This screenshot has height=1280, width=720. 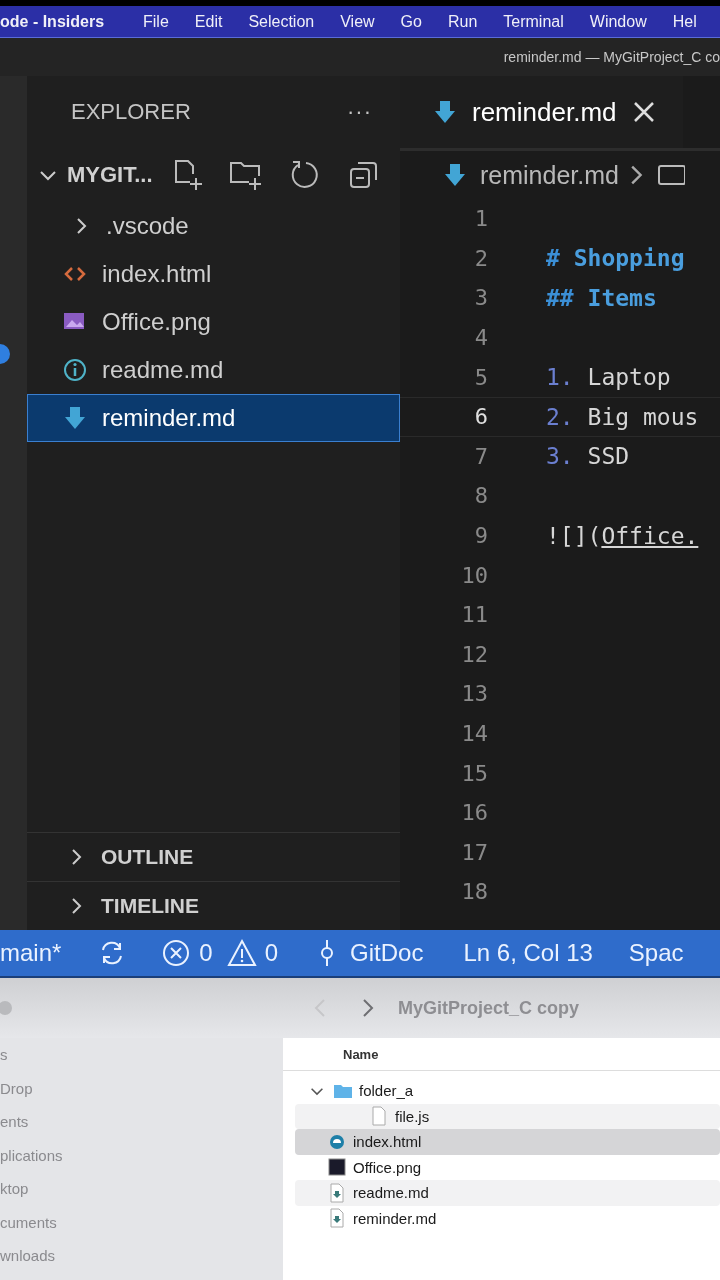 What do you see at coordinates (213, 322) in the screenshot?
I see `explorer-entry: Office.png` at bounding box center [213, 322].